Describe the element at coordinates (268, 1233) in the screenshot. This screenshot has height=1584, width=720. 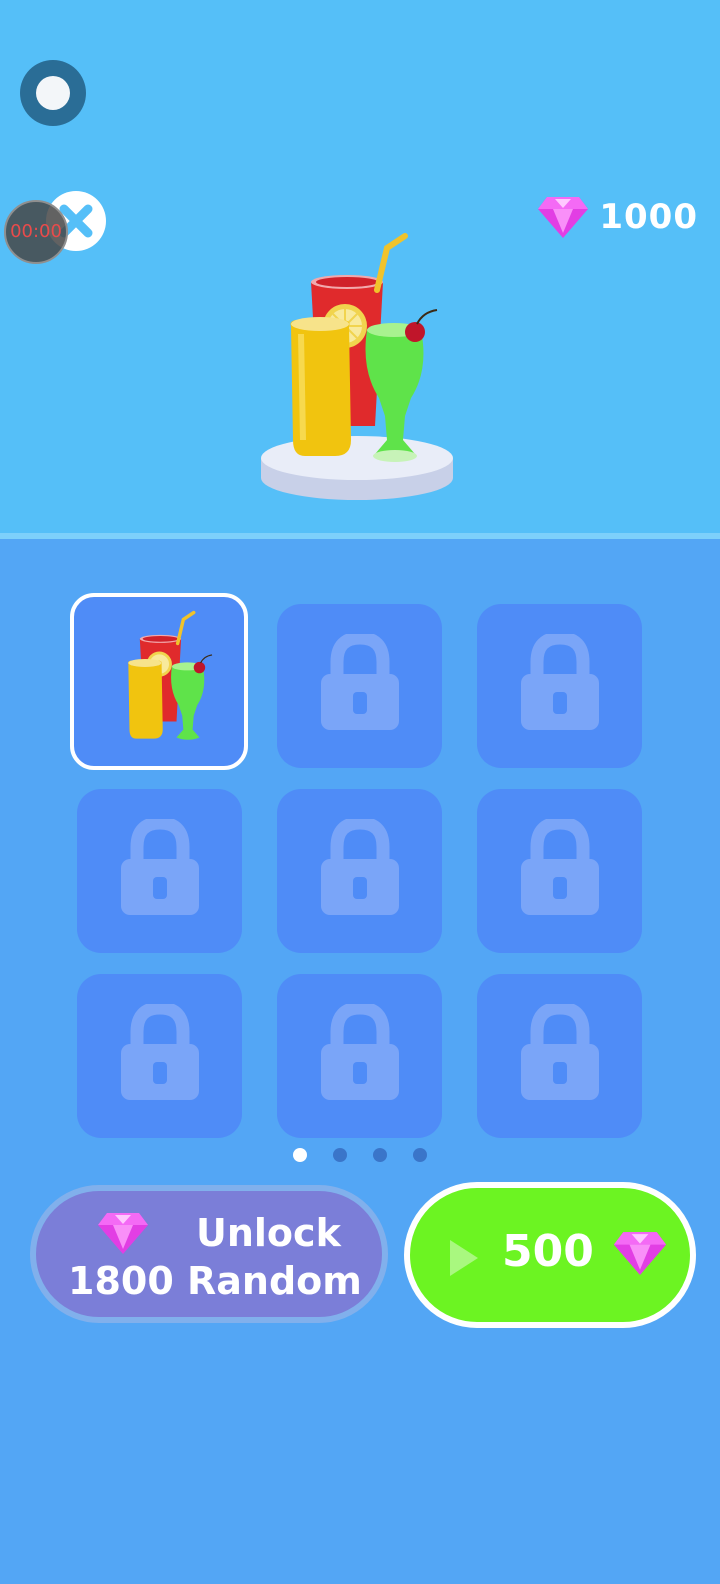
I see `unlock-label: Unlock` at that location.